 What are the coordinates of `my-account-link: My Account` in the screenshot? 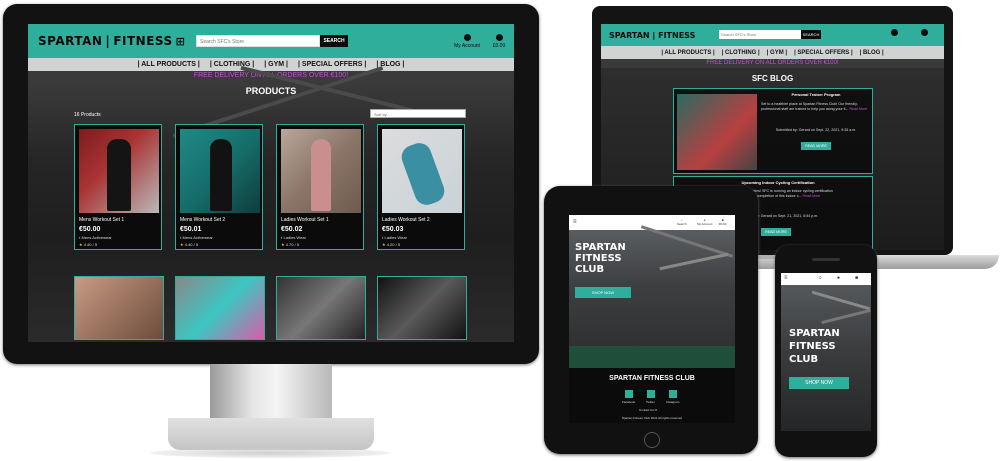 It's located at (467, 41).